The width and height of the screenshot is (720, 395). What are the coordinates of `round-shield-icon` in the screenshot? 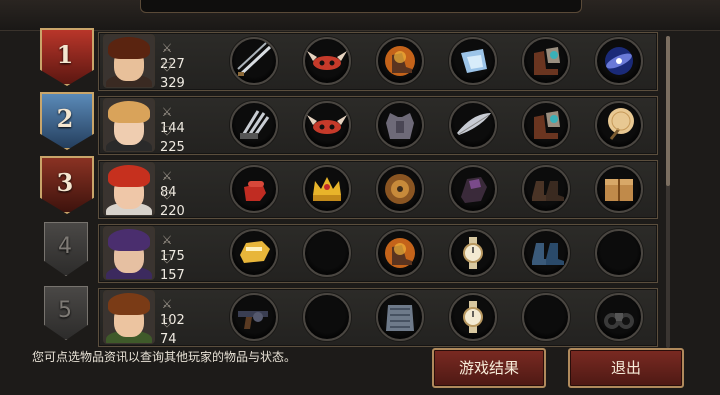 It's located at (400, 189).